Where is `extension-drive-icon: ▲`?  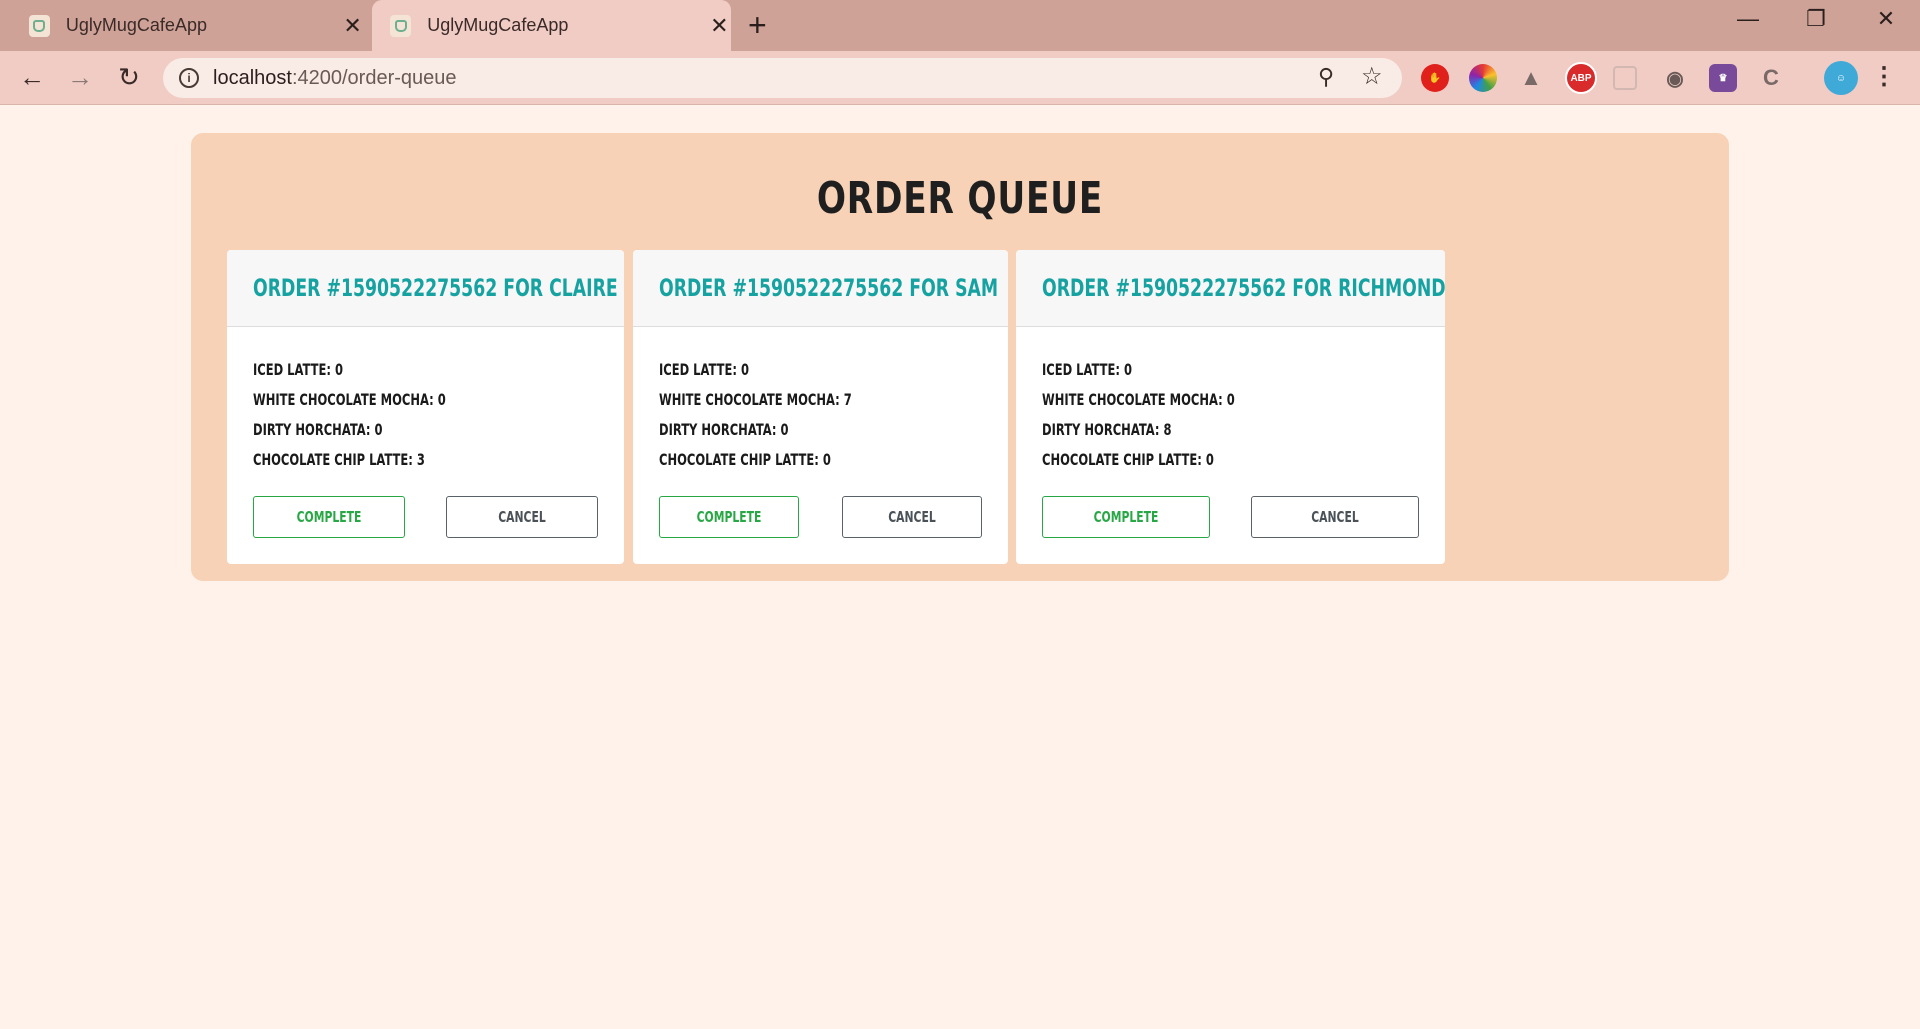 extension-drive-icon: ▲ is located at coordinates (1531, 78).